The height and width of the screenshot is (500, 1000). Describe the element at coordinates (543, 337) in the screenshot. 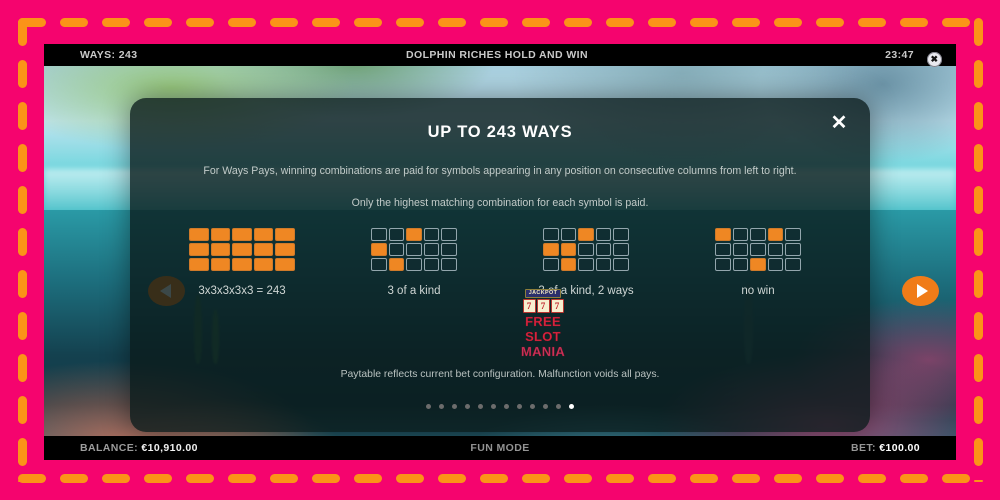

I see `watermark-line-2: SLOT` at that location.